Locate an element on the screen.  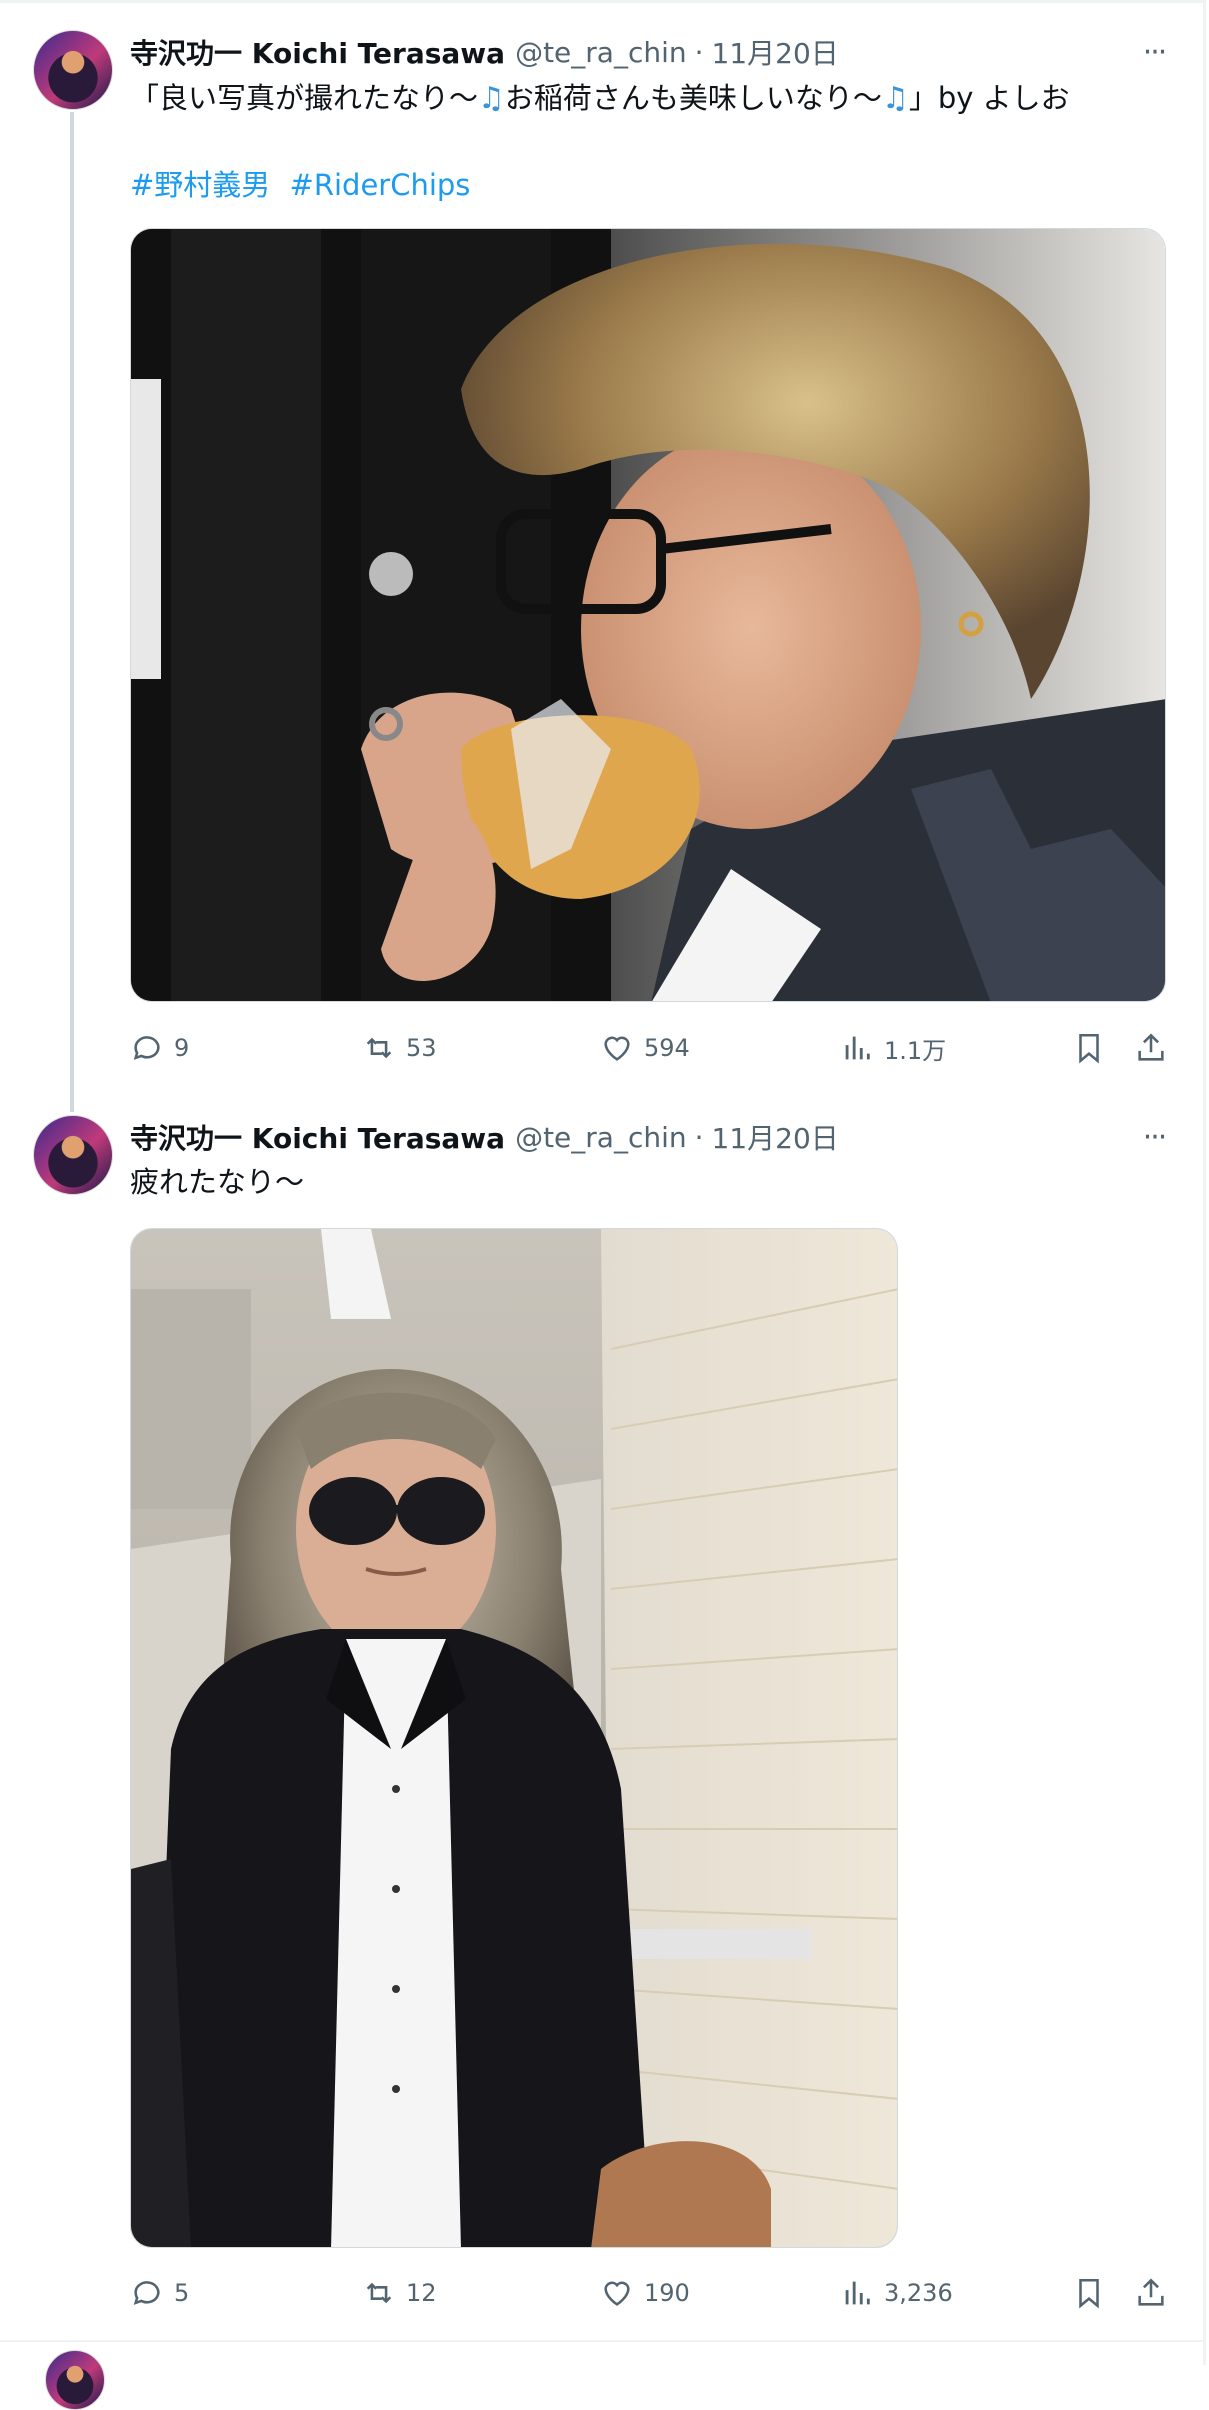
tweet-text-part: お稲荷さんも美味しいなり〜 is located at coordinates (693, 98).